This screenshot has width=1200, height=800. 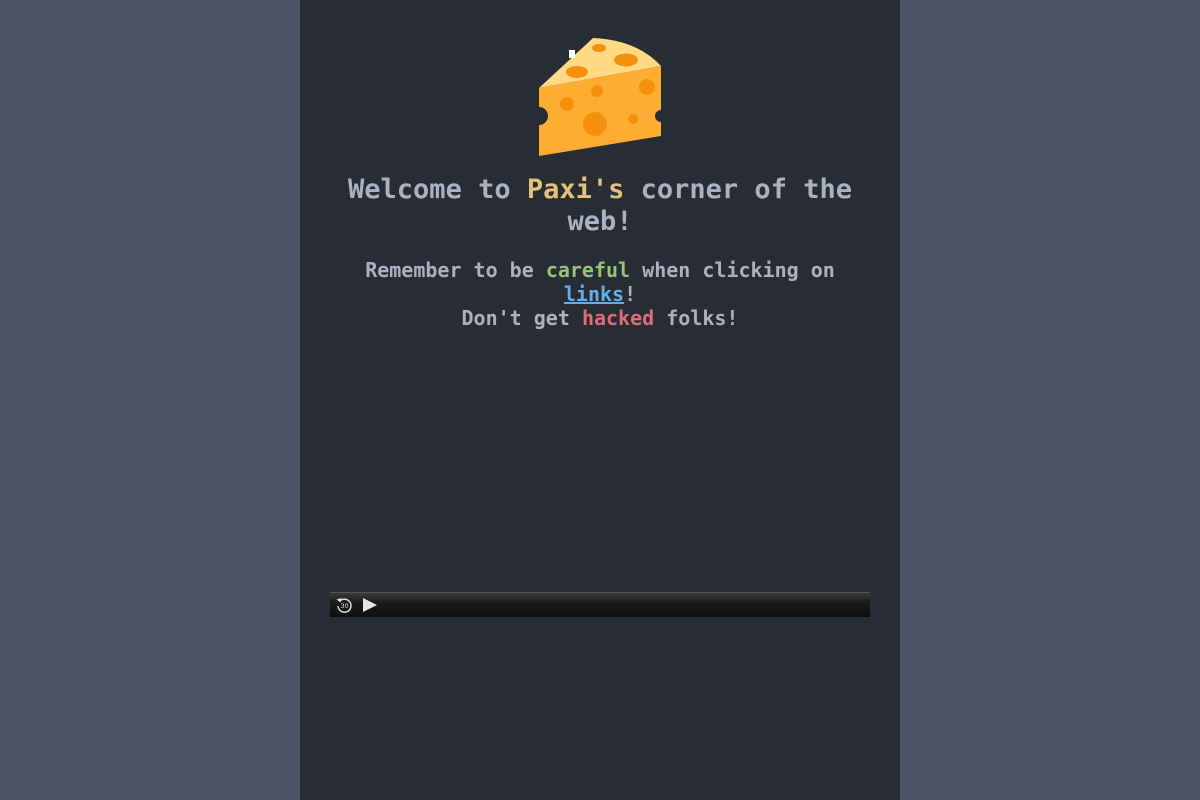 I want to click on play-icon, so click(x=370, y=605).